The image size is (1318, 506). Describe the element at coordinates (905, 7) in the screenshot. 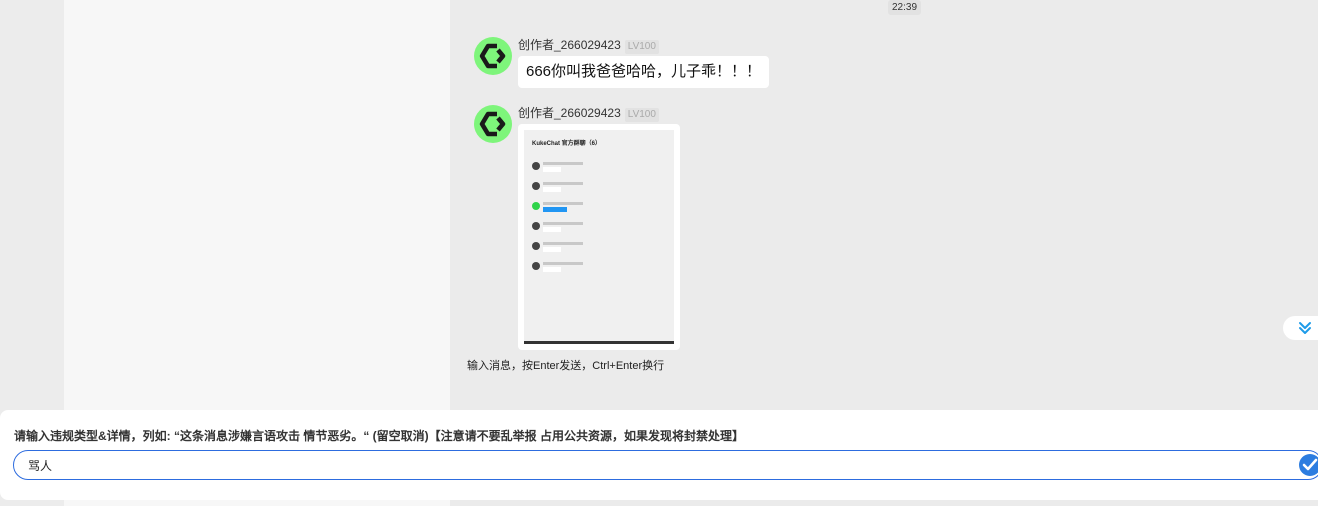

I see `message-timestamp: 22:39` at that location.